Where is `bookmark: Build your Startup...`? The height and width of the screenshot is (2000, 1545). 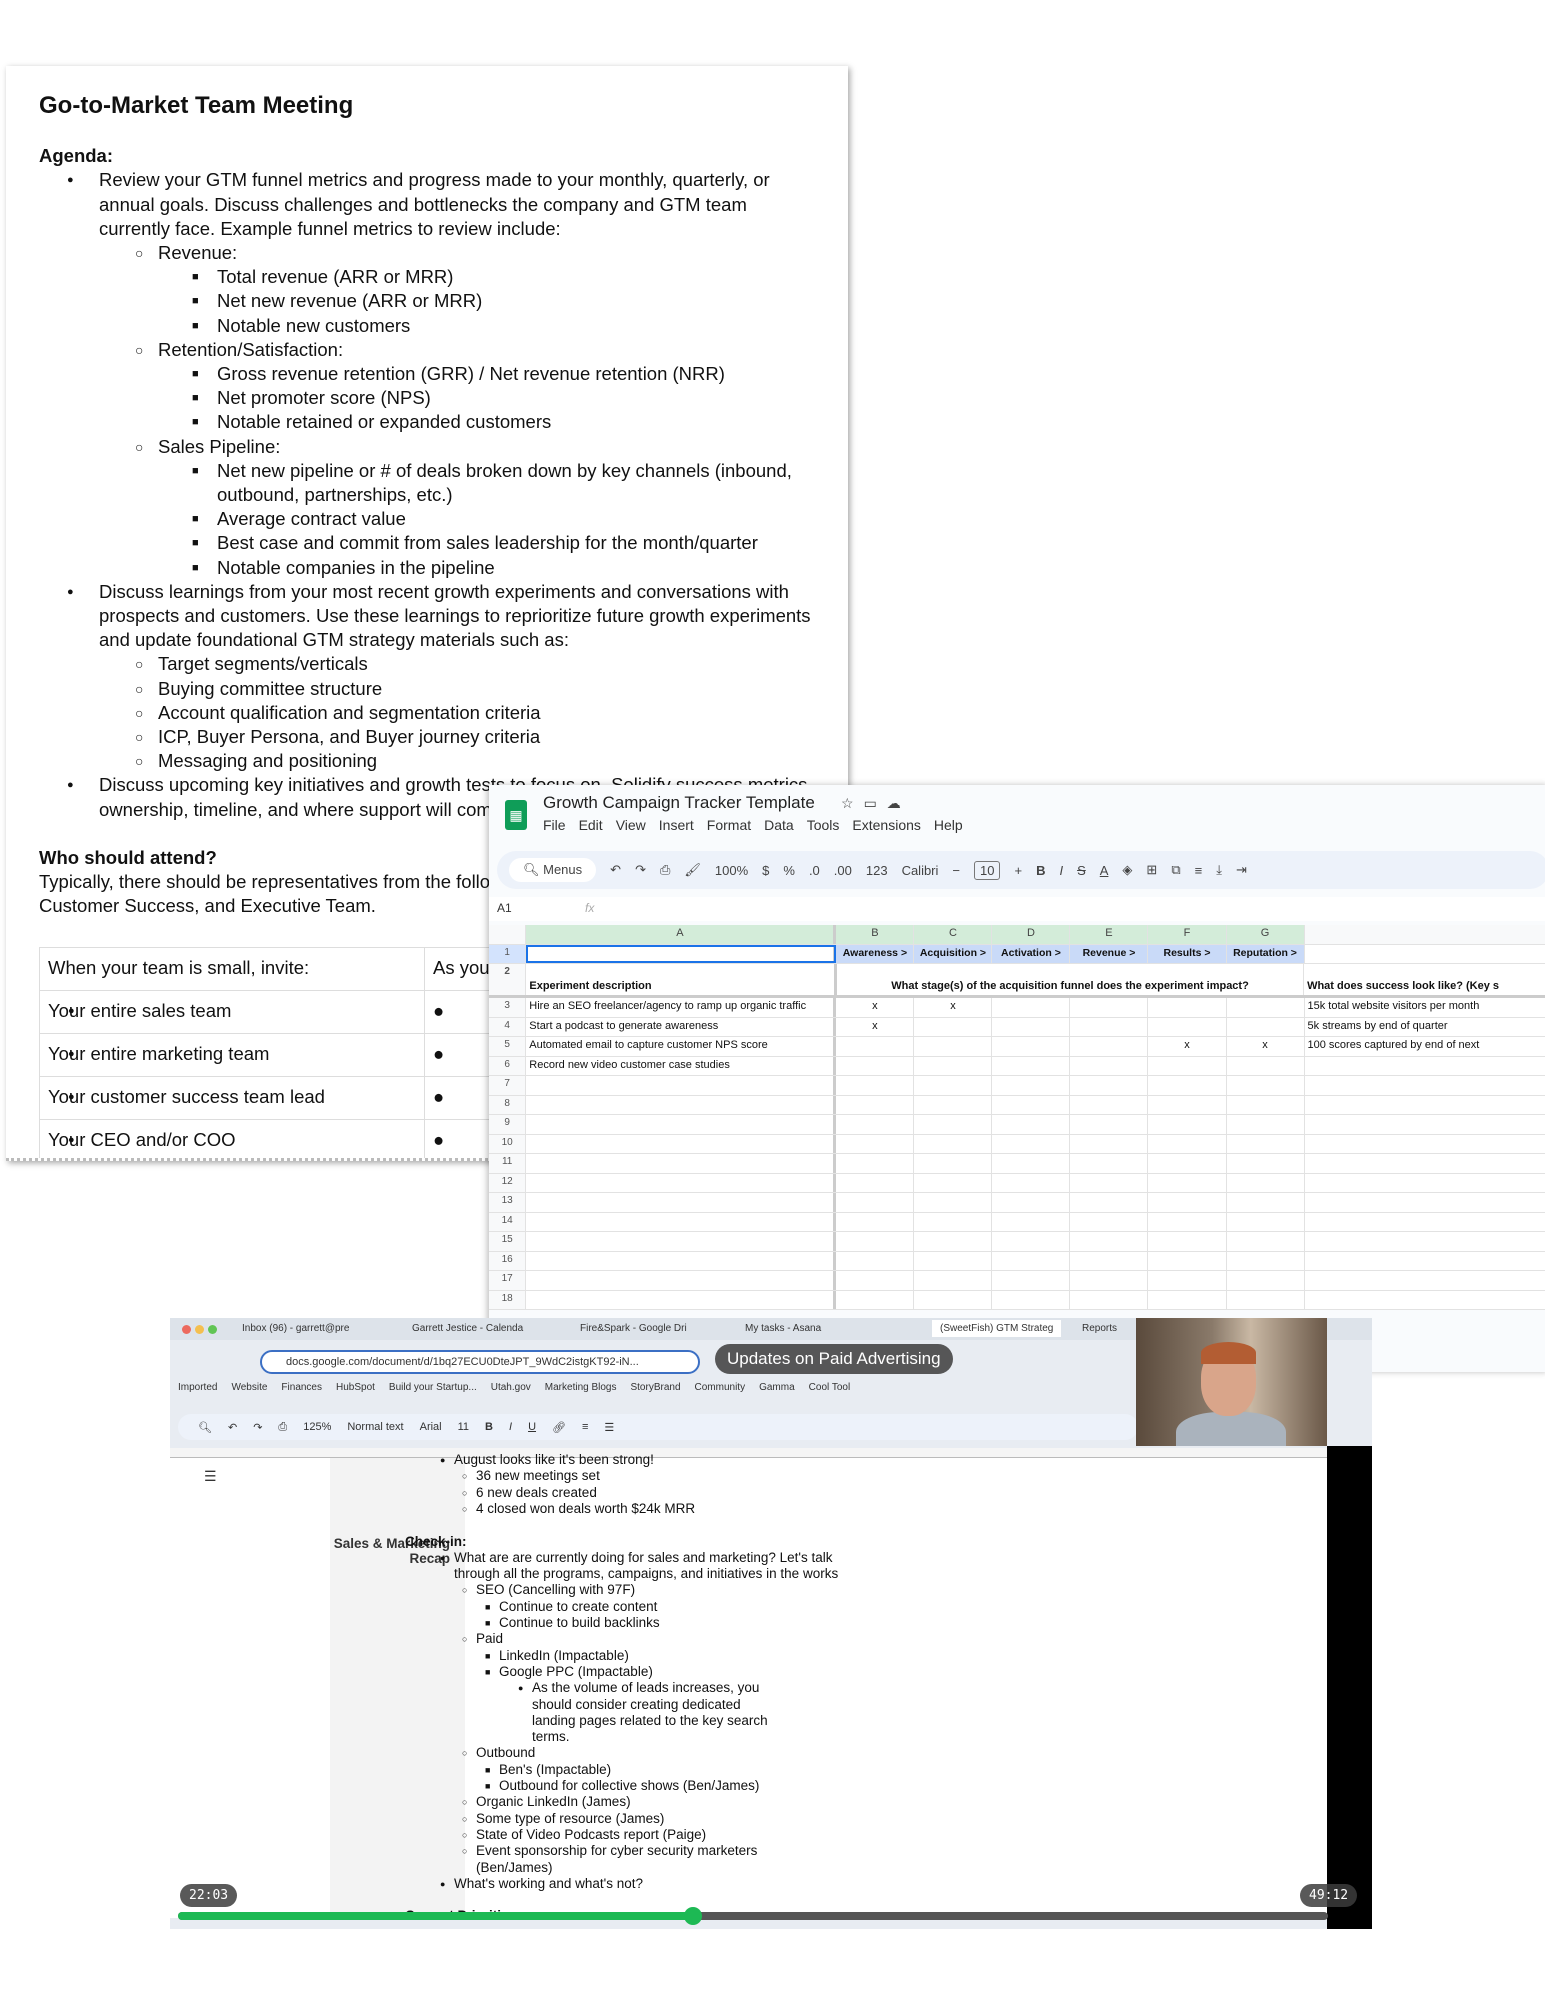
bookmark: Build your Startup... is located at coordinates (433, 1387).